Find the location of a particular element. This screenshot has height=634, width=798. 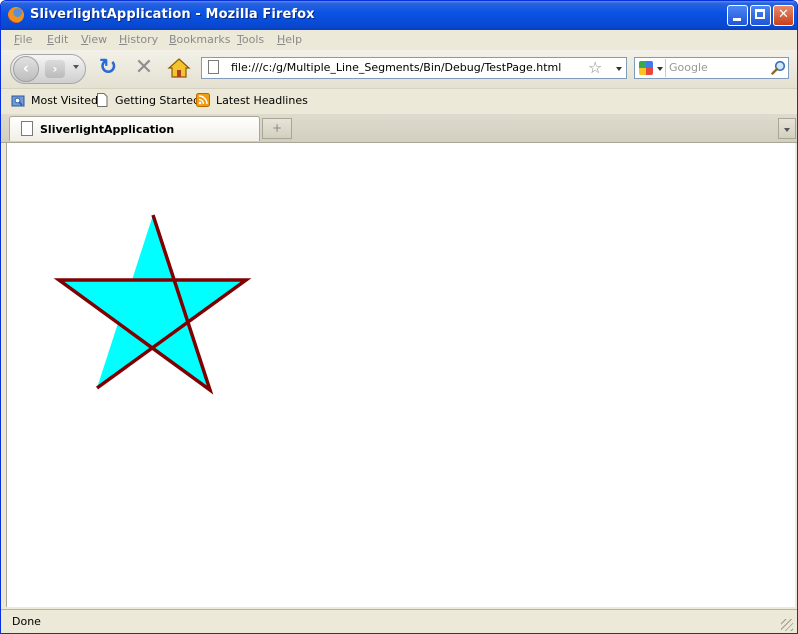

search-box is located at coordinates (711, 68).